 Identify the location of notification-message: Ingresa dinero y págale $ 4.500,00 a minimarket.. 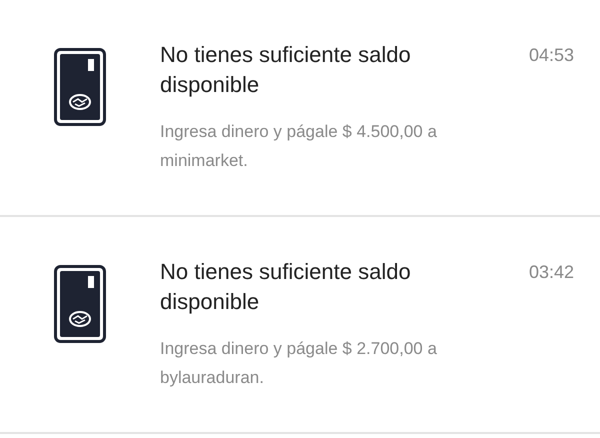
(299, 146).